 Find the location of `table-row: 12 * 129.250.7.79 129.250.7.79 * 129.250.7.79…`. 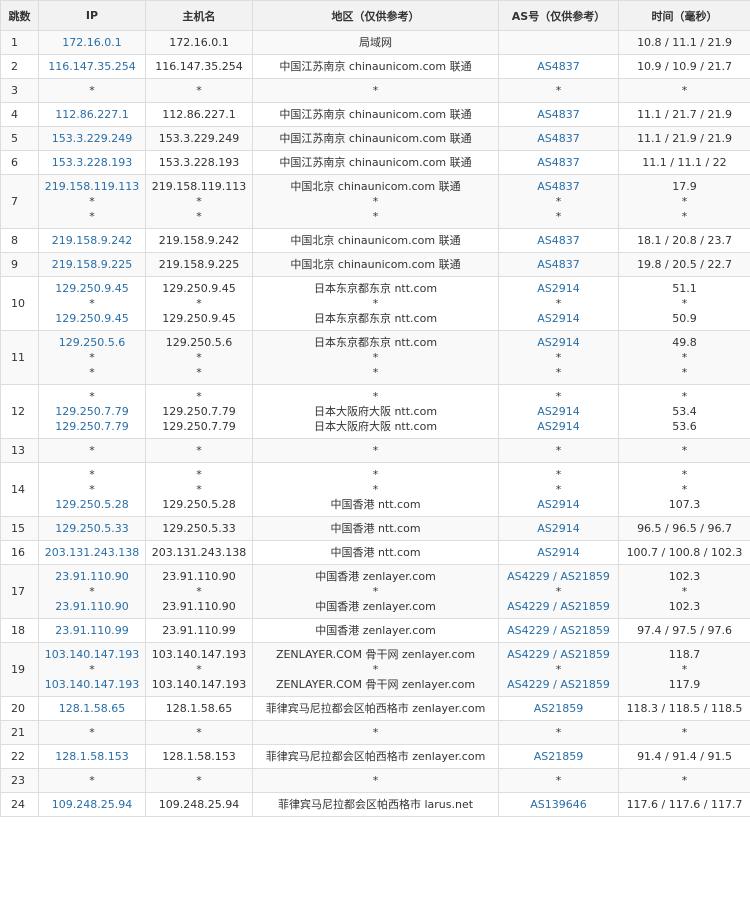

table-row: 12 * 129.250.7.79 129.250.7.79 * 129.250.7.79… is located at coordinates (375, 411).